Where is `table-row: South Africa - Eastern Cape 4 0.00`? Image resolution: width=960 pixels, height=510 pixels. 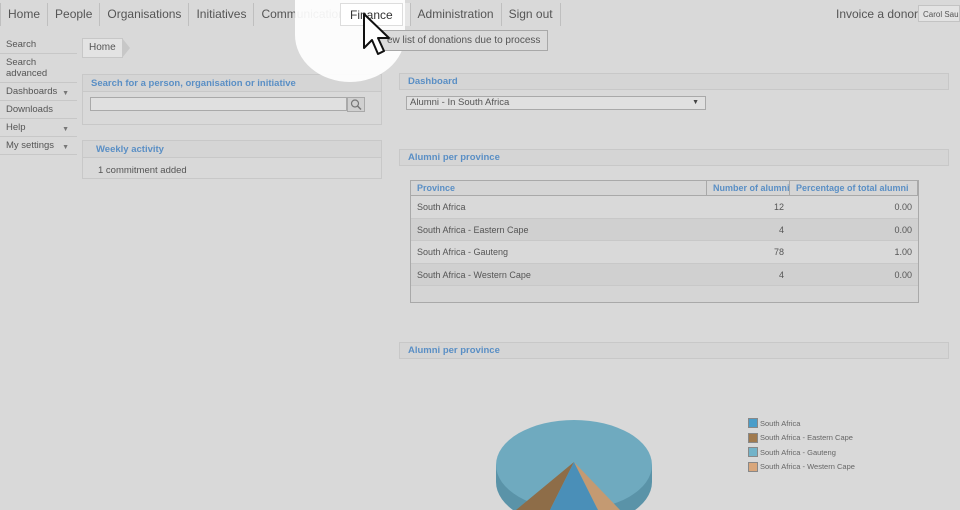 table-row: South Africa - Eastern Cape 4 0.00 is located at coordinates (664, 229).